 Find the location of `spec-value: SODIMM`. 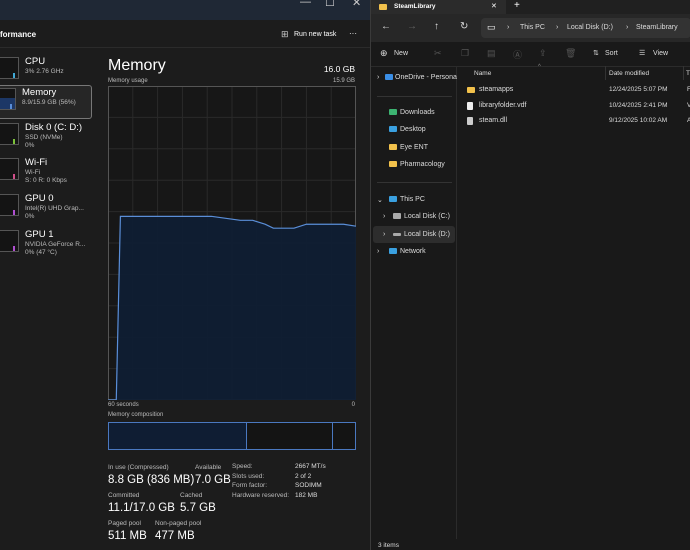

spec-value: SODIMM is located at coordinates (308, 485).